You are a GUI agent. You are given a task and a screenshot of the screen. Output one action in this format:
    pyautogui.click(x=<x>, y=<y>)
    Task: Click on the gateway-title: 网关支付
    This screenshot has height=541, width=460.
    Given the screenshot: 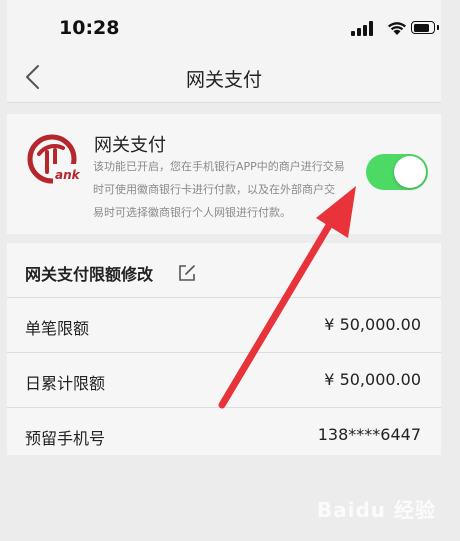 What is the action you would take?
    pyautogui.click(x=130, y=145)
    